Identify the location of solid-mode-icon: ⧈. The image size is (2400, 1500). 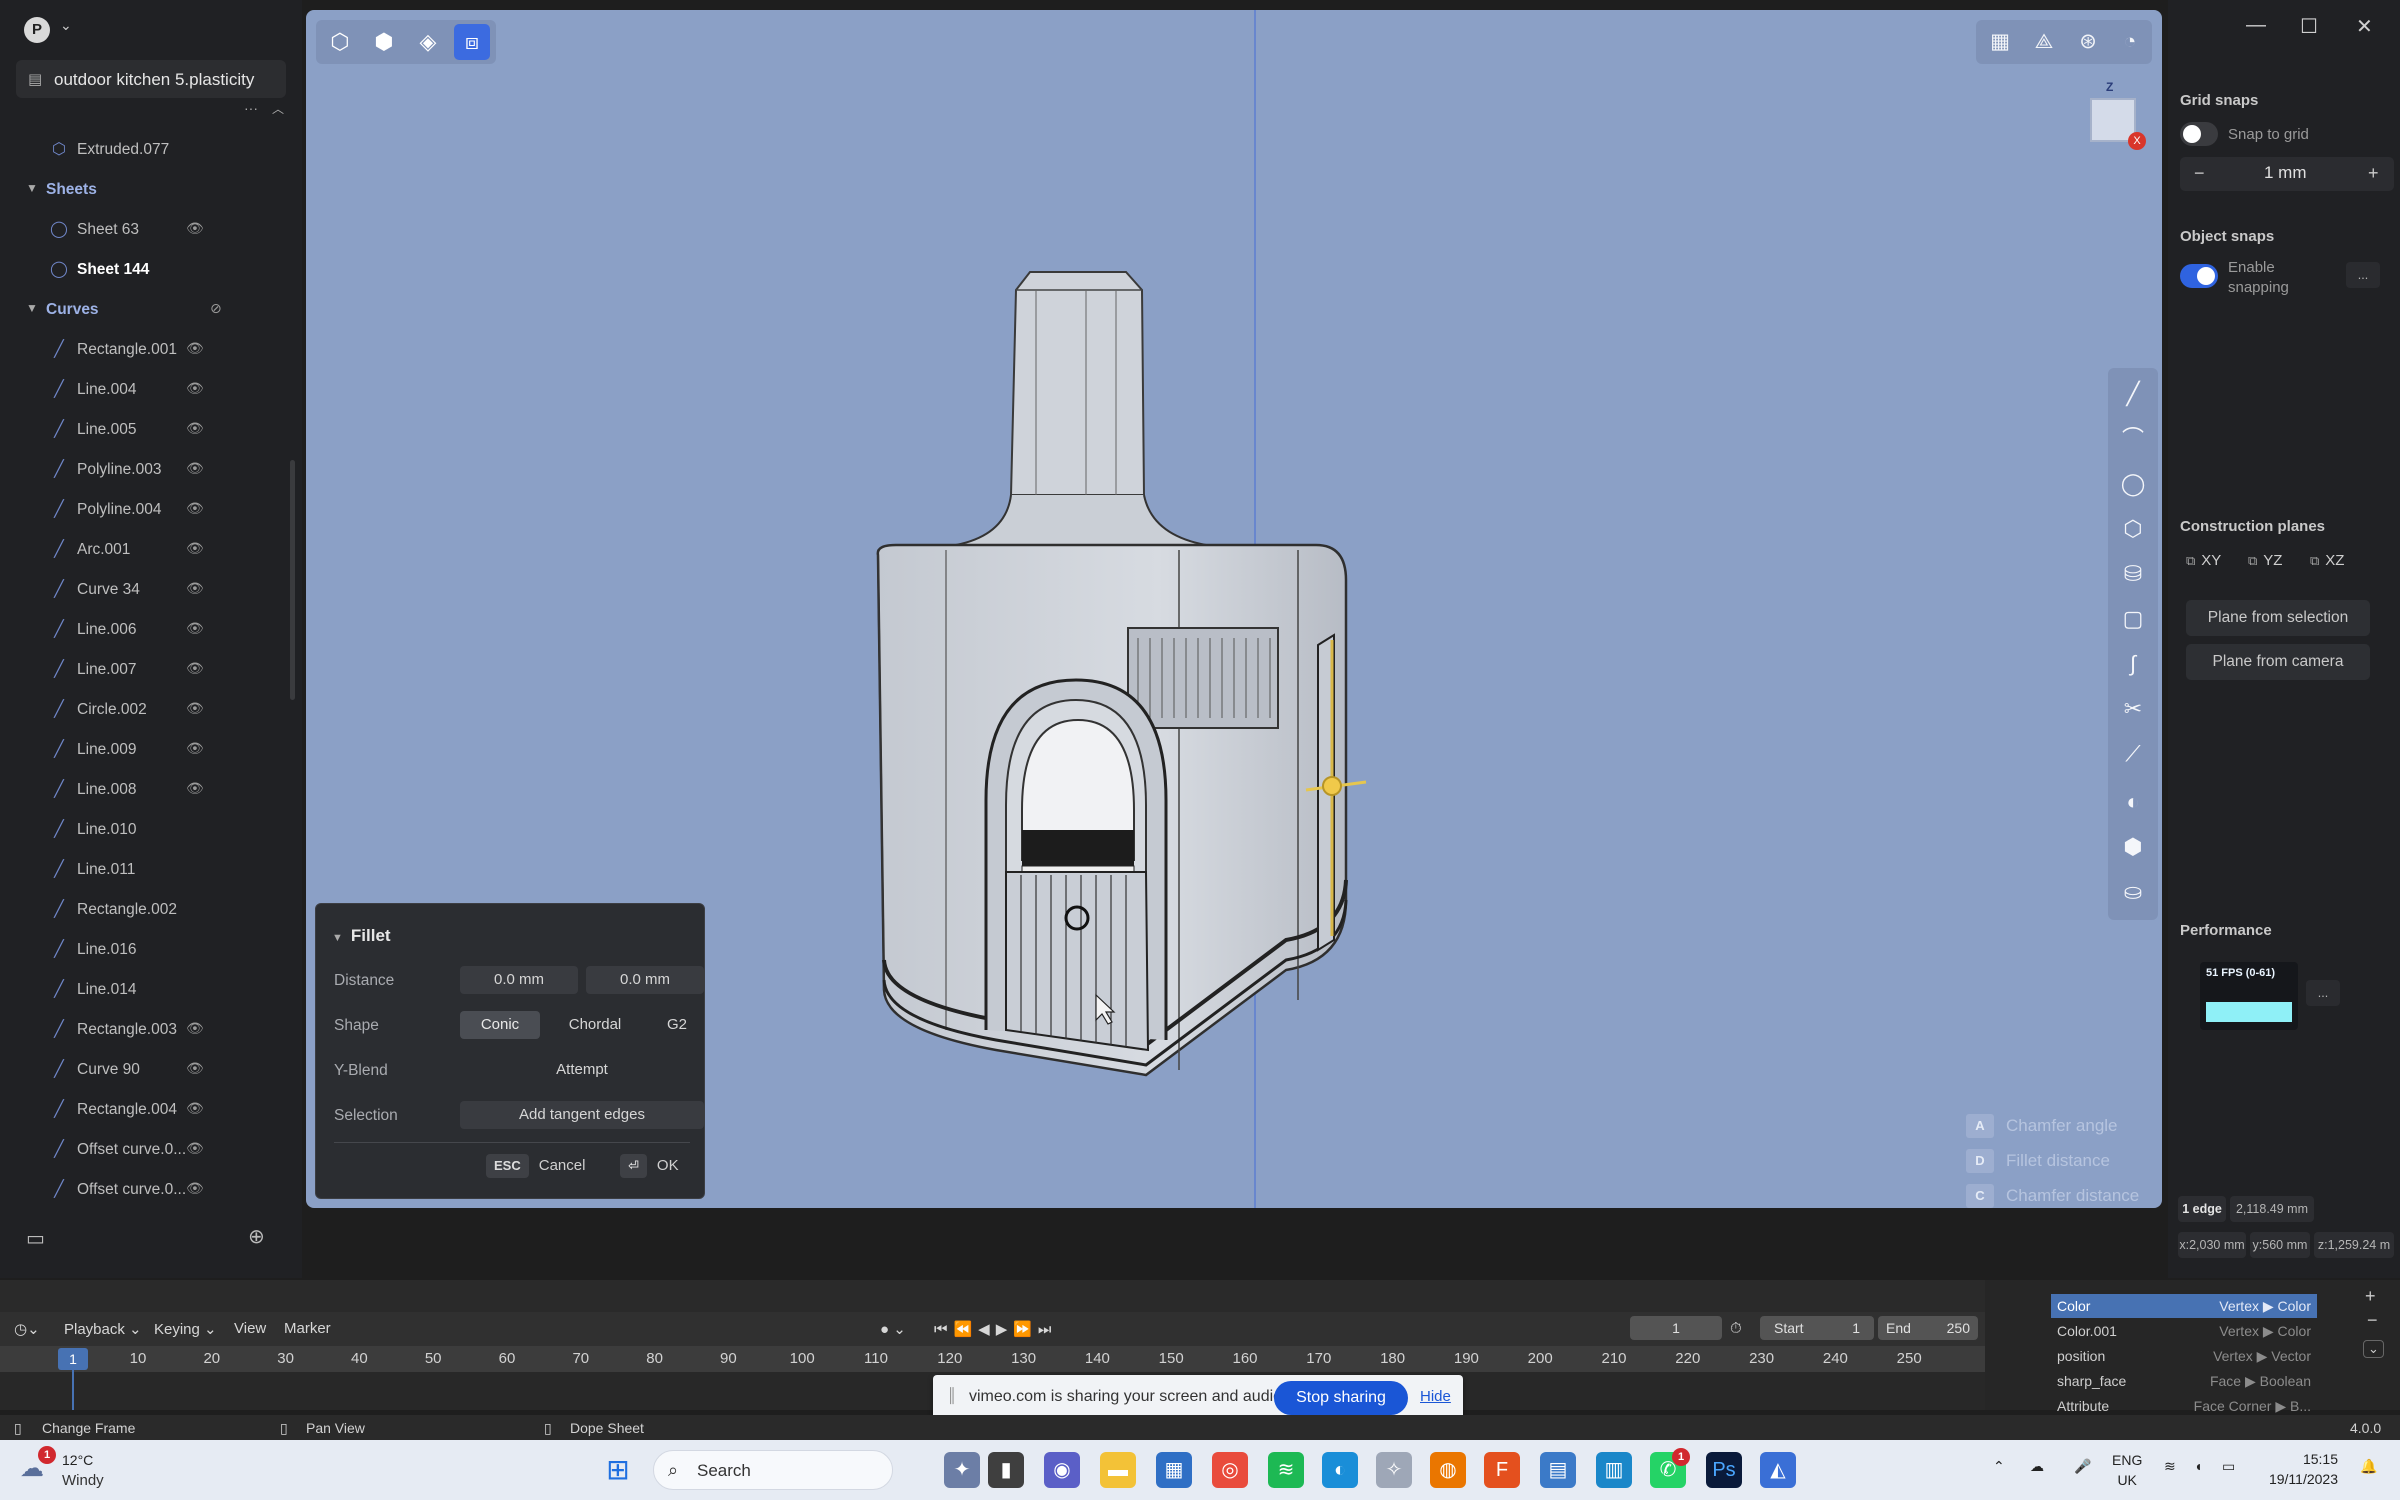
(472, 42).